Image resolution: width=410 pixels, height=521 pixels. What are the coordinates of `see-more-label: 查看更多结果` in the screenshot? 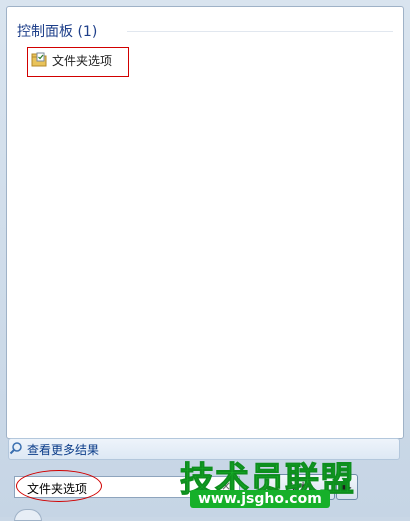 It's located at (63, 449).